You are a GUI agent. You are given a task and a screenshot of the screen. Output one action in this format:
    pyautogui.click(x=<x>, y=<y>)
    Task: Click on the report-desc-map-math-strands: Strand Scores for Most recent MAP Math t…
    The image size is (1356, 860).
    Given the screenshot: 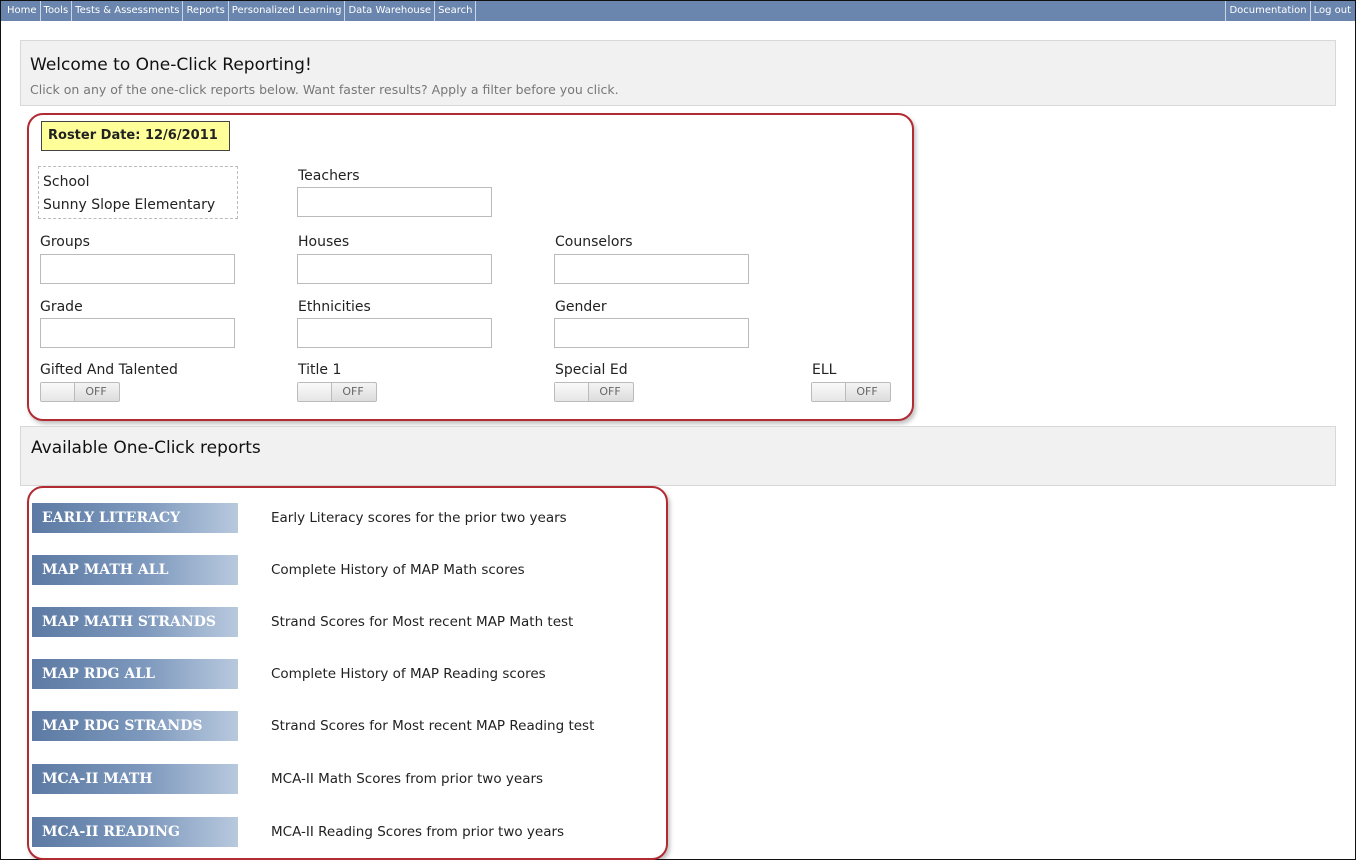 What is the action you would take?
    pyautogui.click(x=422, y=622)
    